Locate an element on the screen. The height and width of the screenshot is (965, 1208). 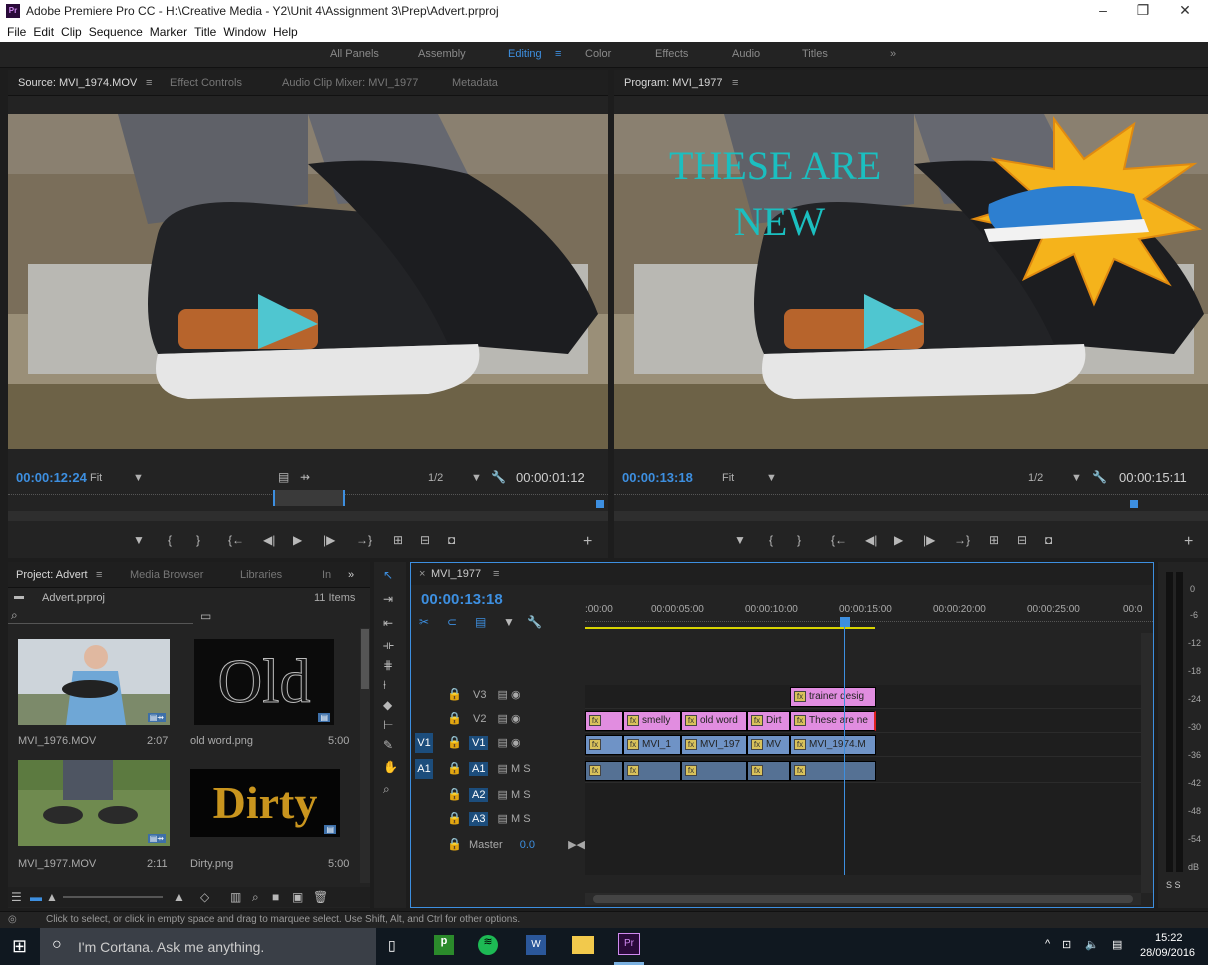
lift-icon: ⊞ is located at coordinates (994, 540).